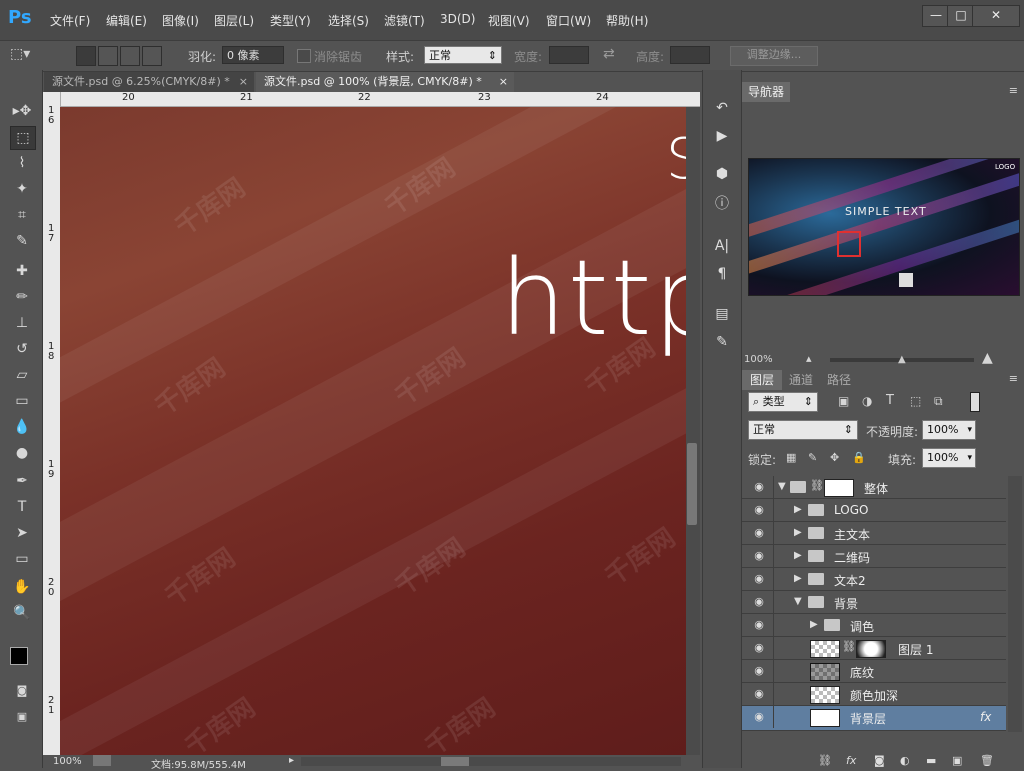  Describe the element at coordinates (19, 656) in the screenshot. I see `foreground-color-swatch` at that location.